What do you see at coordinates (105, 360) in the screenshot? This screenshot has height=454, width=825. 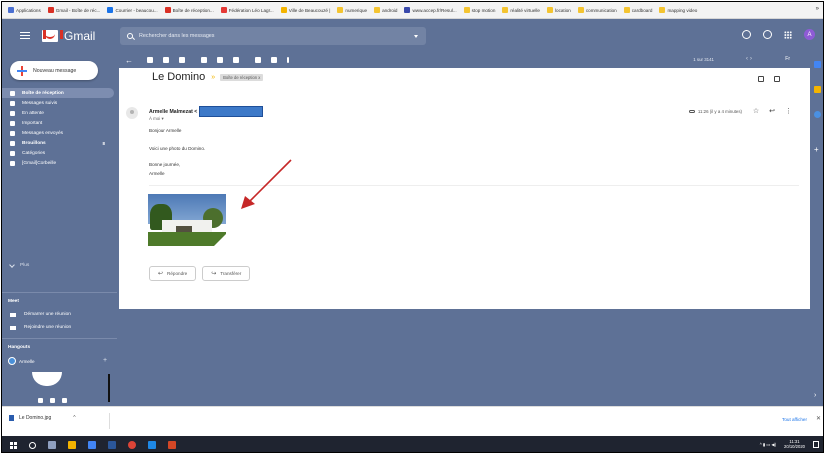 I see `add-contact-icon: +` at bounding box center [105, 360].